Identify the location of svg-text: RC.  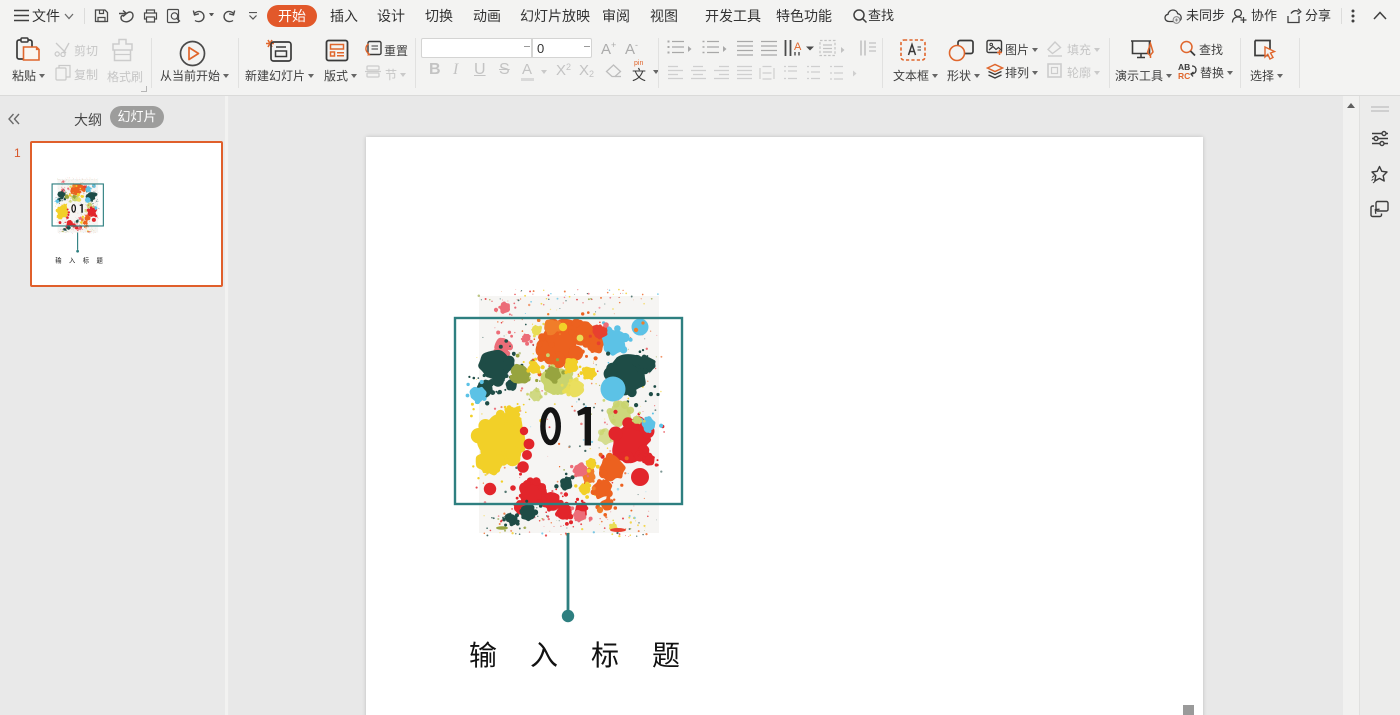
(1184, 75).